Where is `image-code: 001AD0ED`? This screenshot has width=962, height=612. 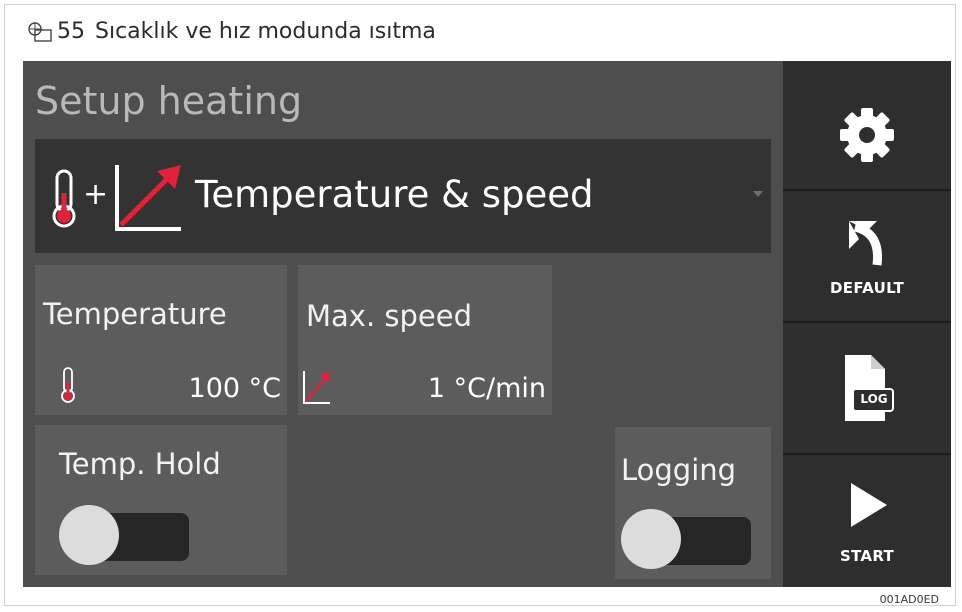
image-code: 001AD0ED is located at coordinates (909, 599).